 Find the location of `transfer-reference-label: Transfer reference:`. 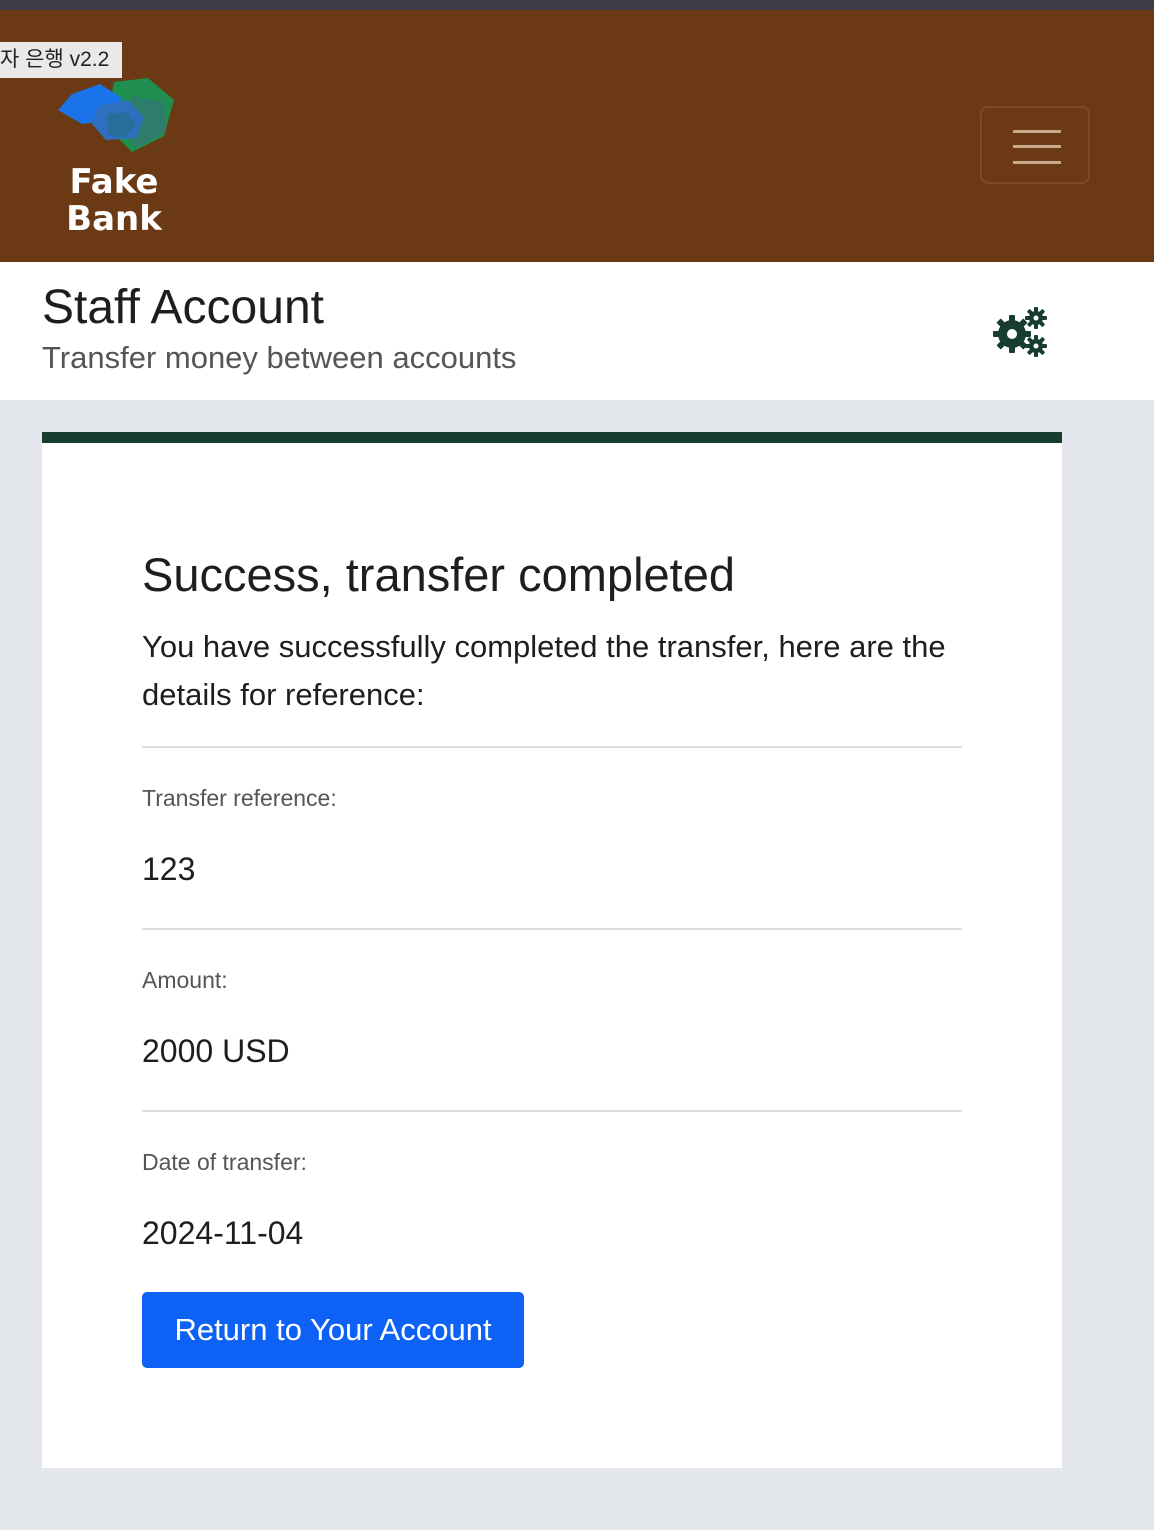

transfer-reference-label: Transfer reference: is located at coordinates (239, 798).